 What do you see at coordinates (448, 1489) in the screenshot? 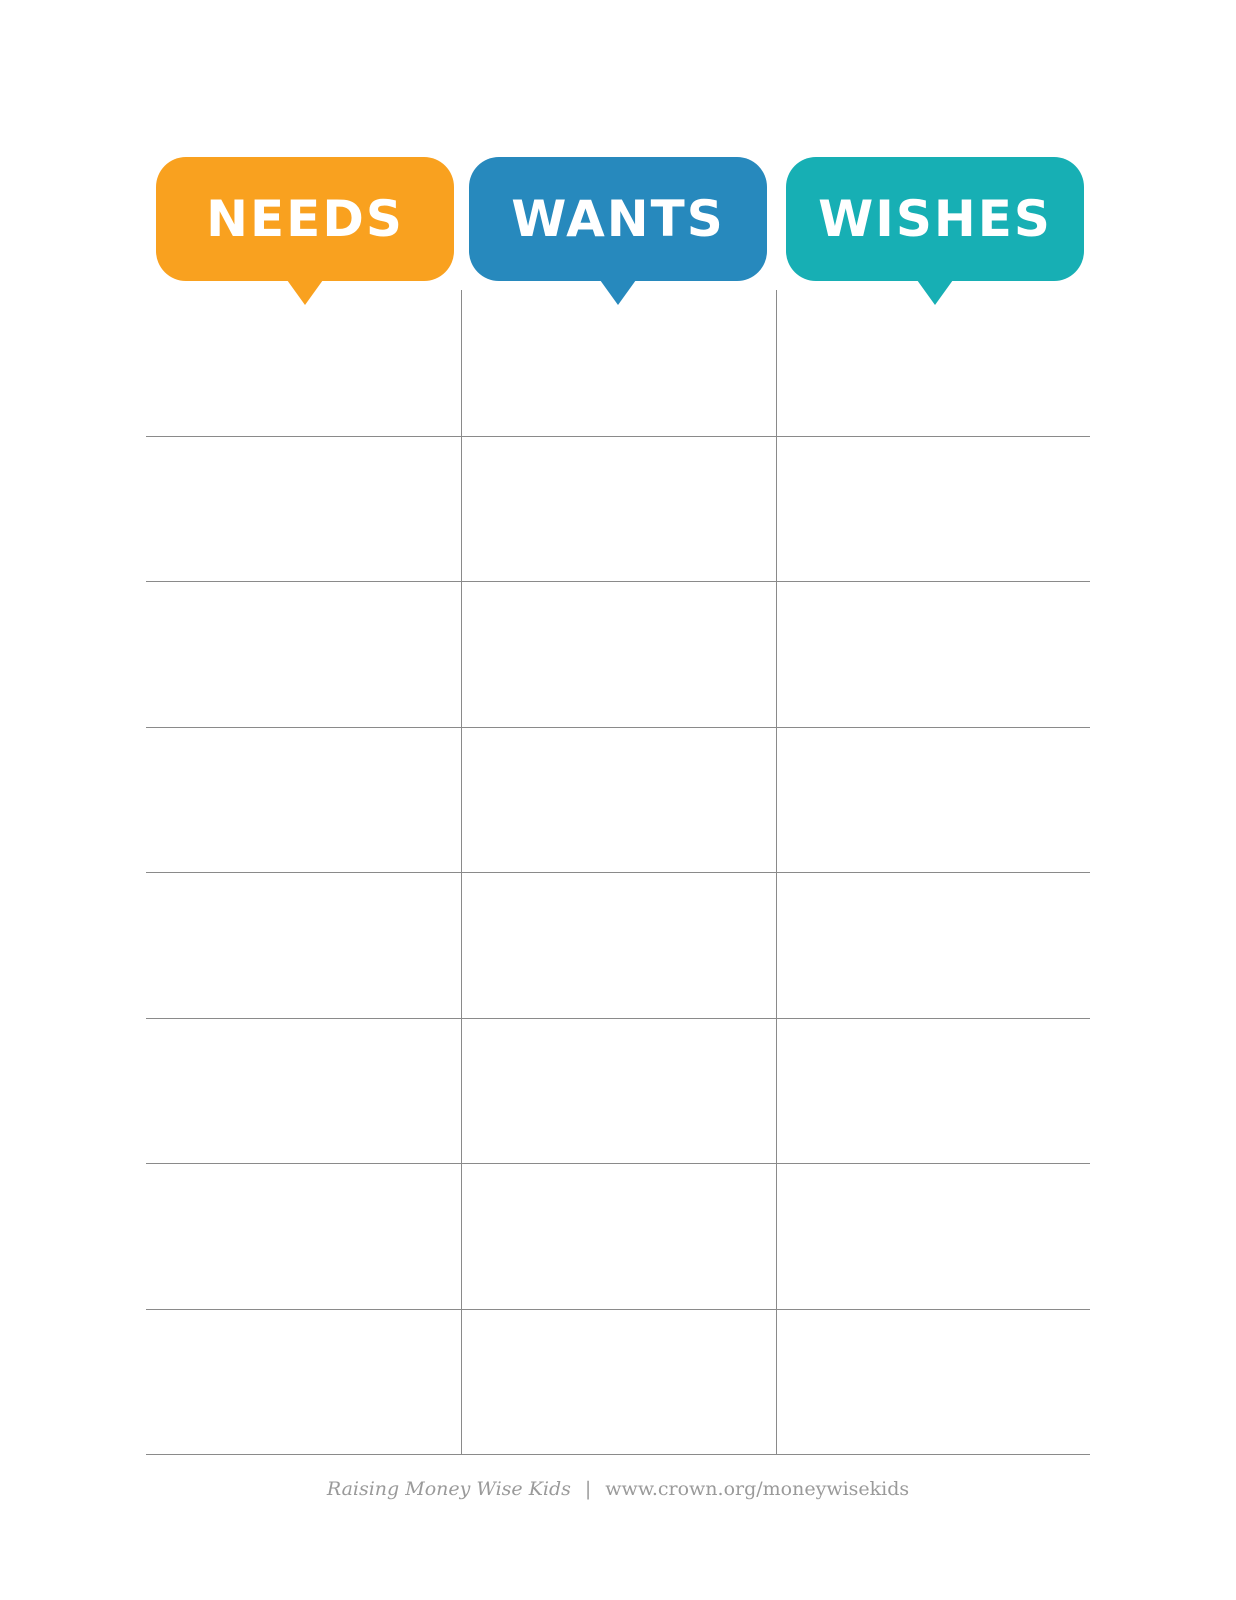
I see `footer-brand: Raising Money Wise Kids` at bounding box center [448, 1489].